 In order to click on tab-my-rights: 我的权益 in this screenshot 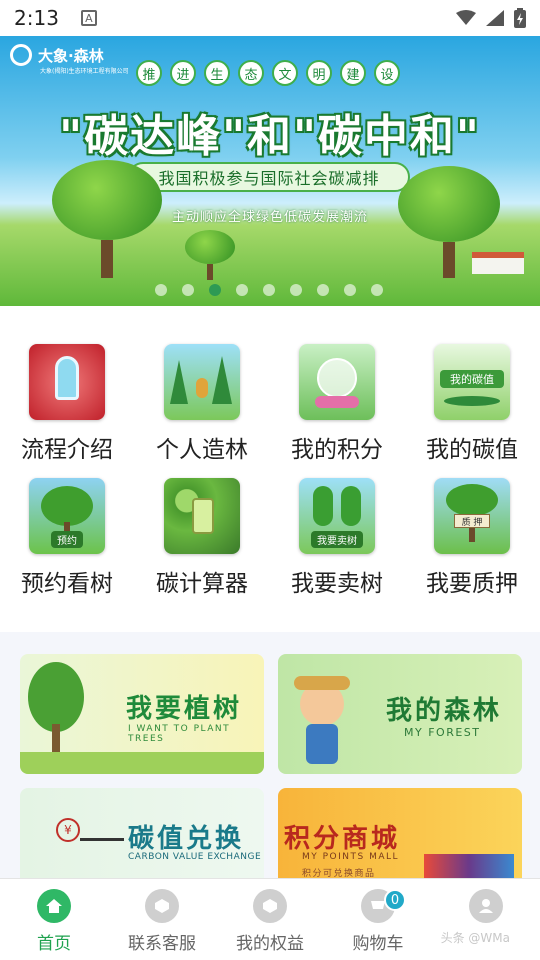, I will do `click(270, 919)`.